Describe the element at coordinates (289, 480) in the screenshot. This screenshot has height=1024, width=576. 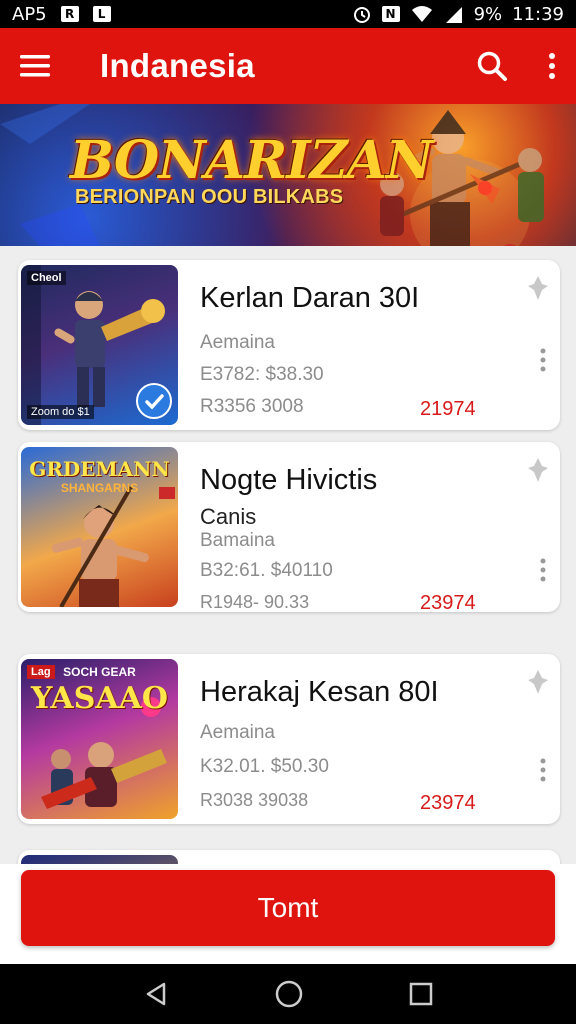
I see `item-title: Nogte Hivictis` at that location.